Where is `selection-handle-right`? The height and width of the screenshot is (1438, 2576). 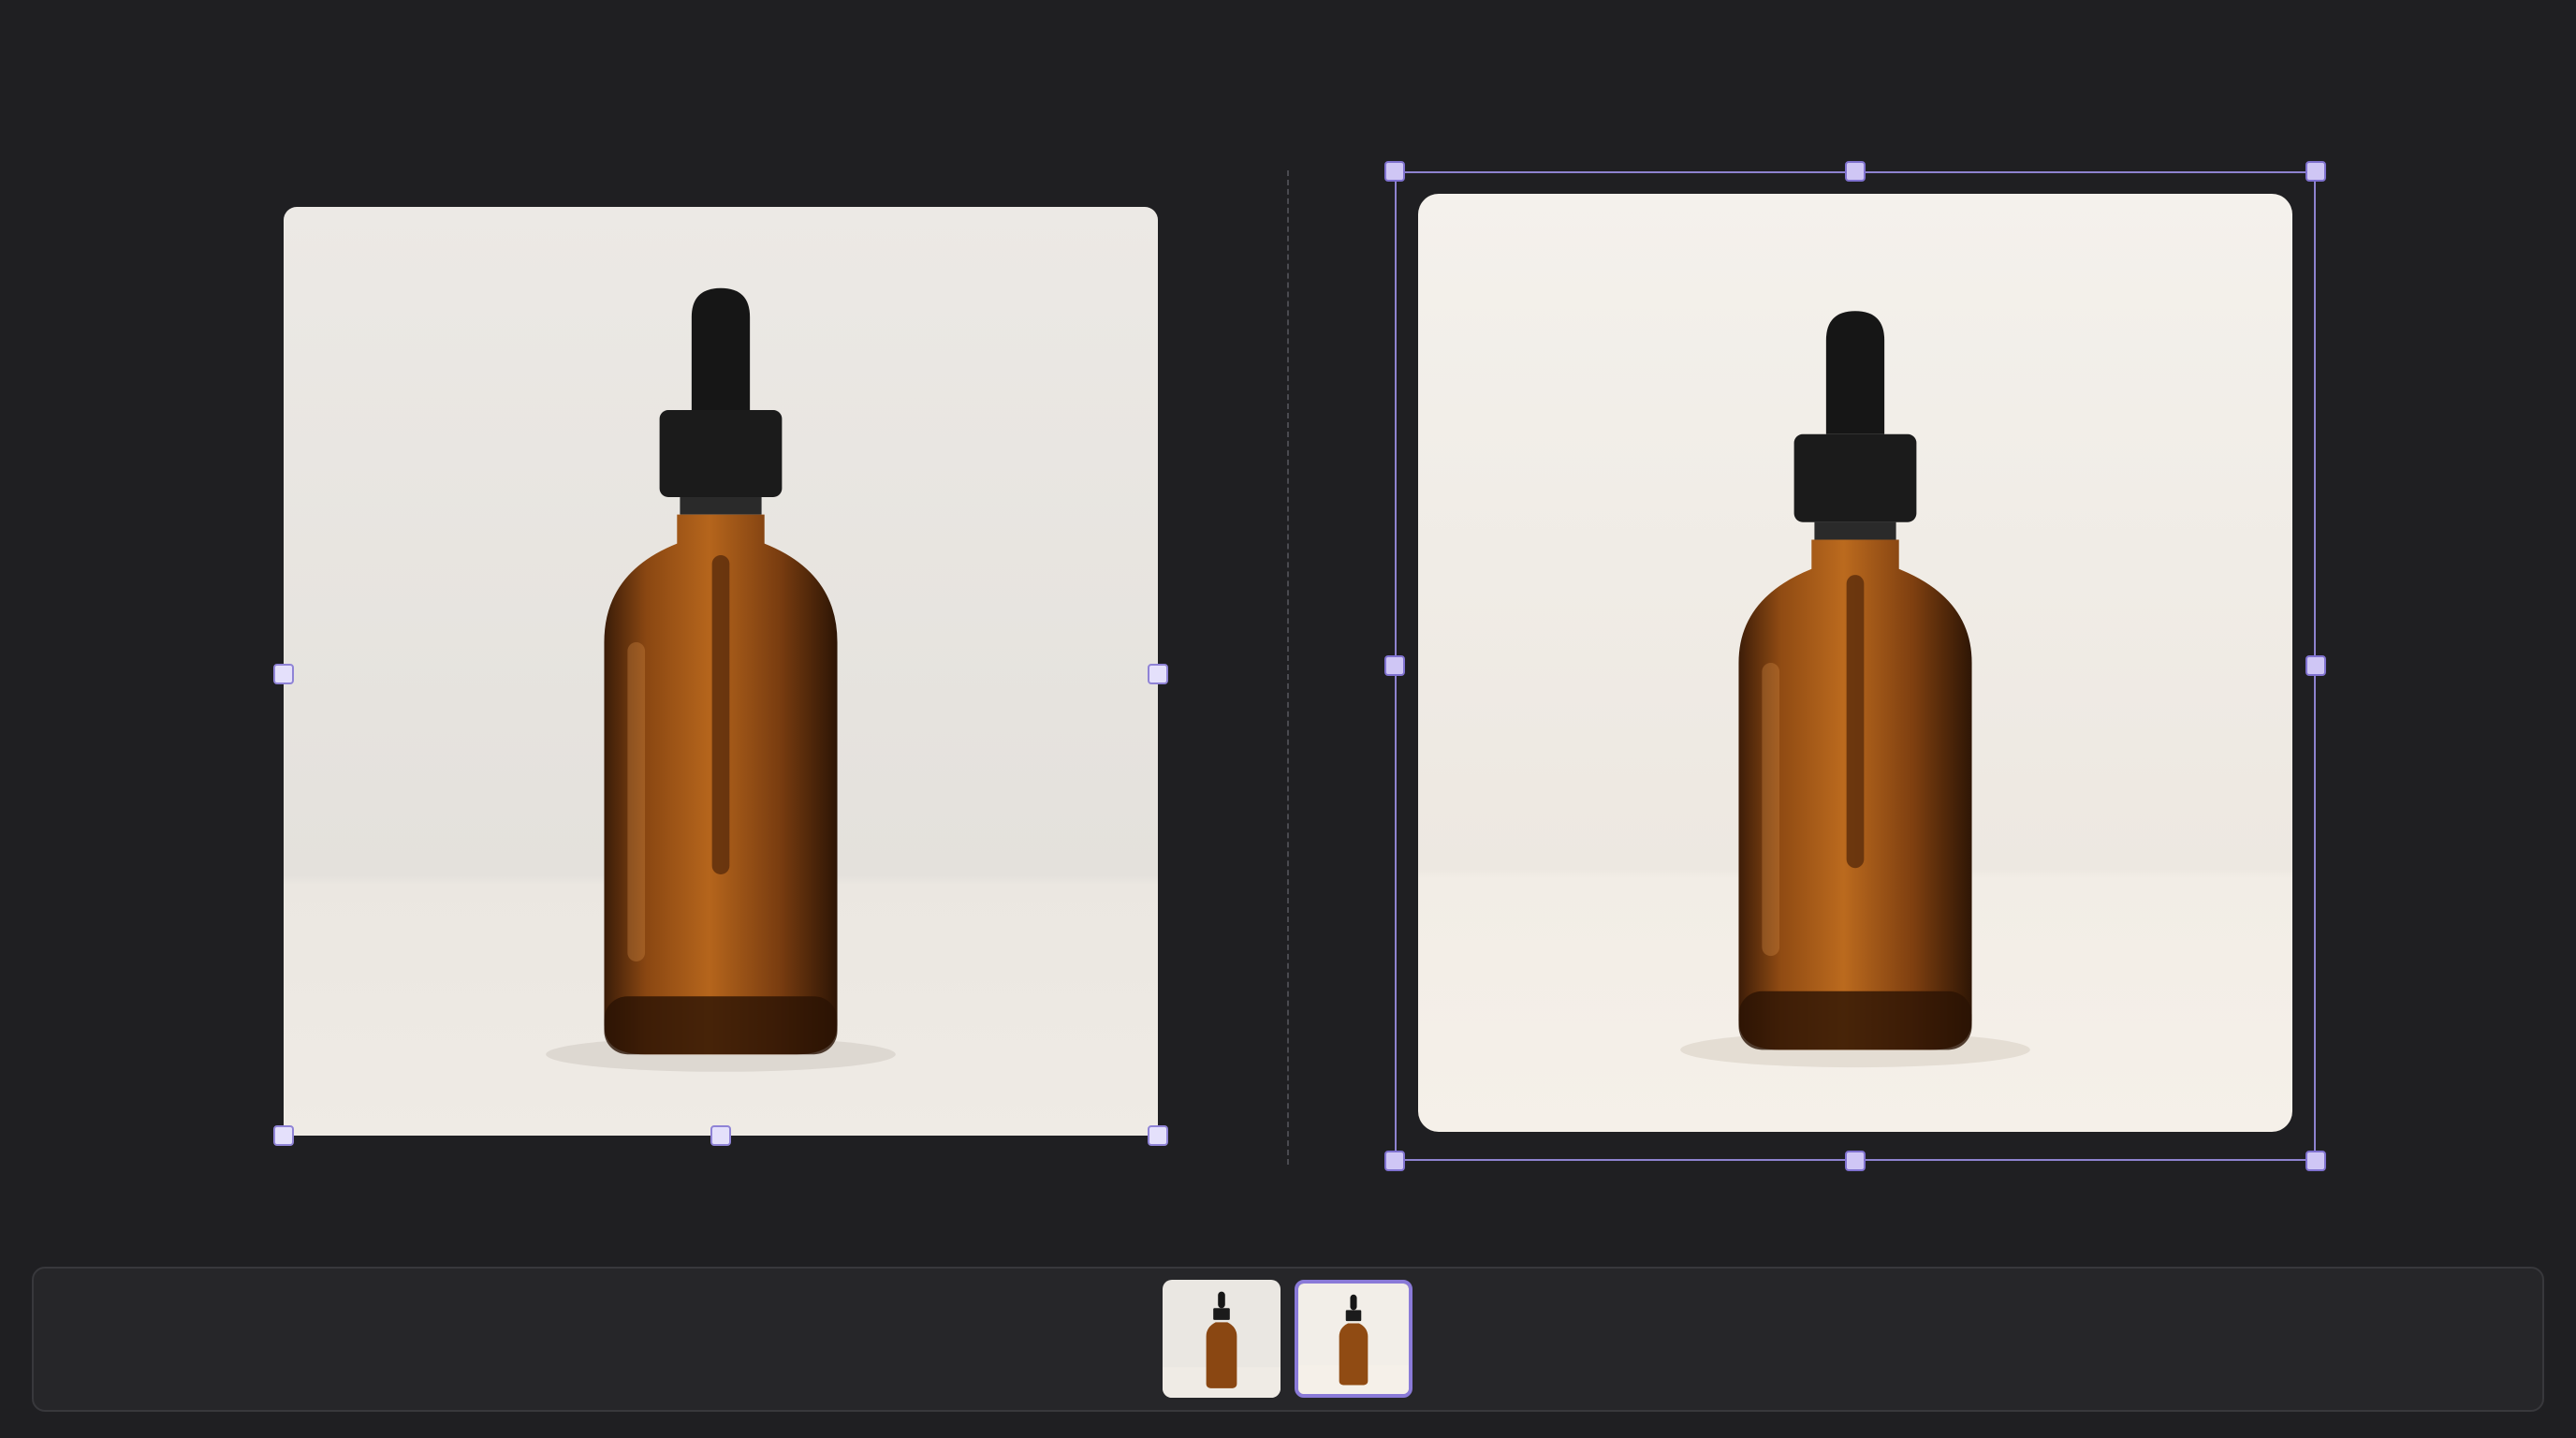 selection-handle-right is located at coordinates (2315, 665).